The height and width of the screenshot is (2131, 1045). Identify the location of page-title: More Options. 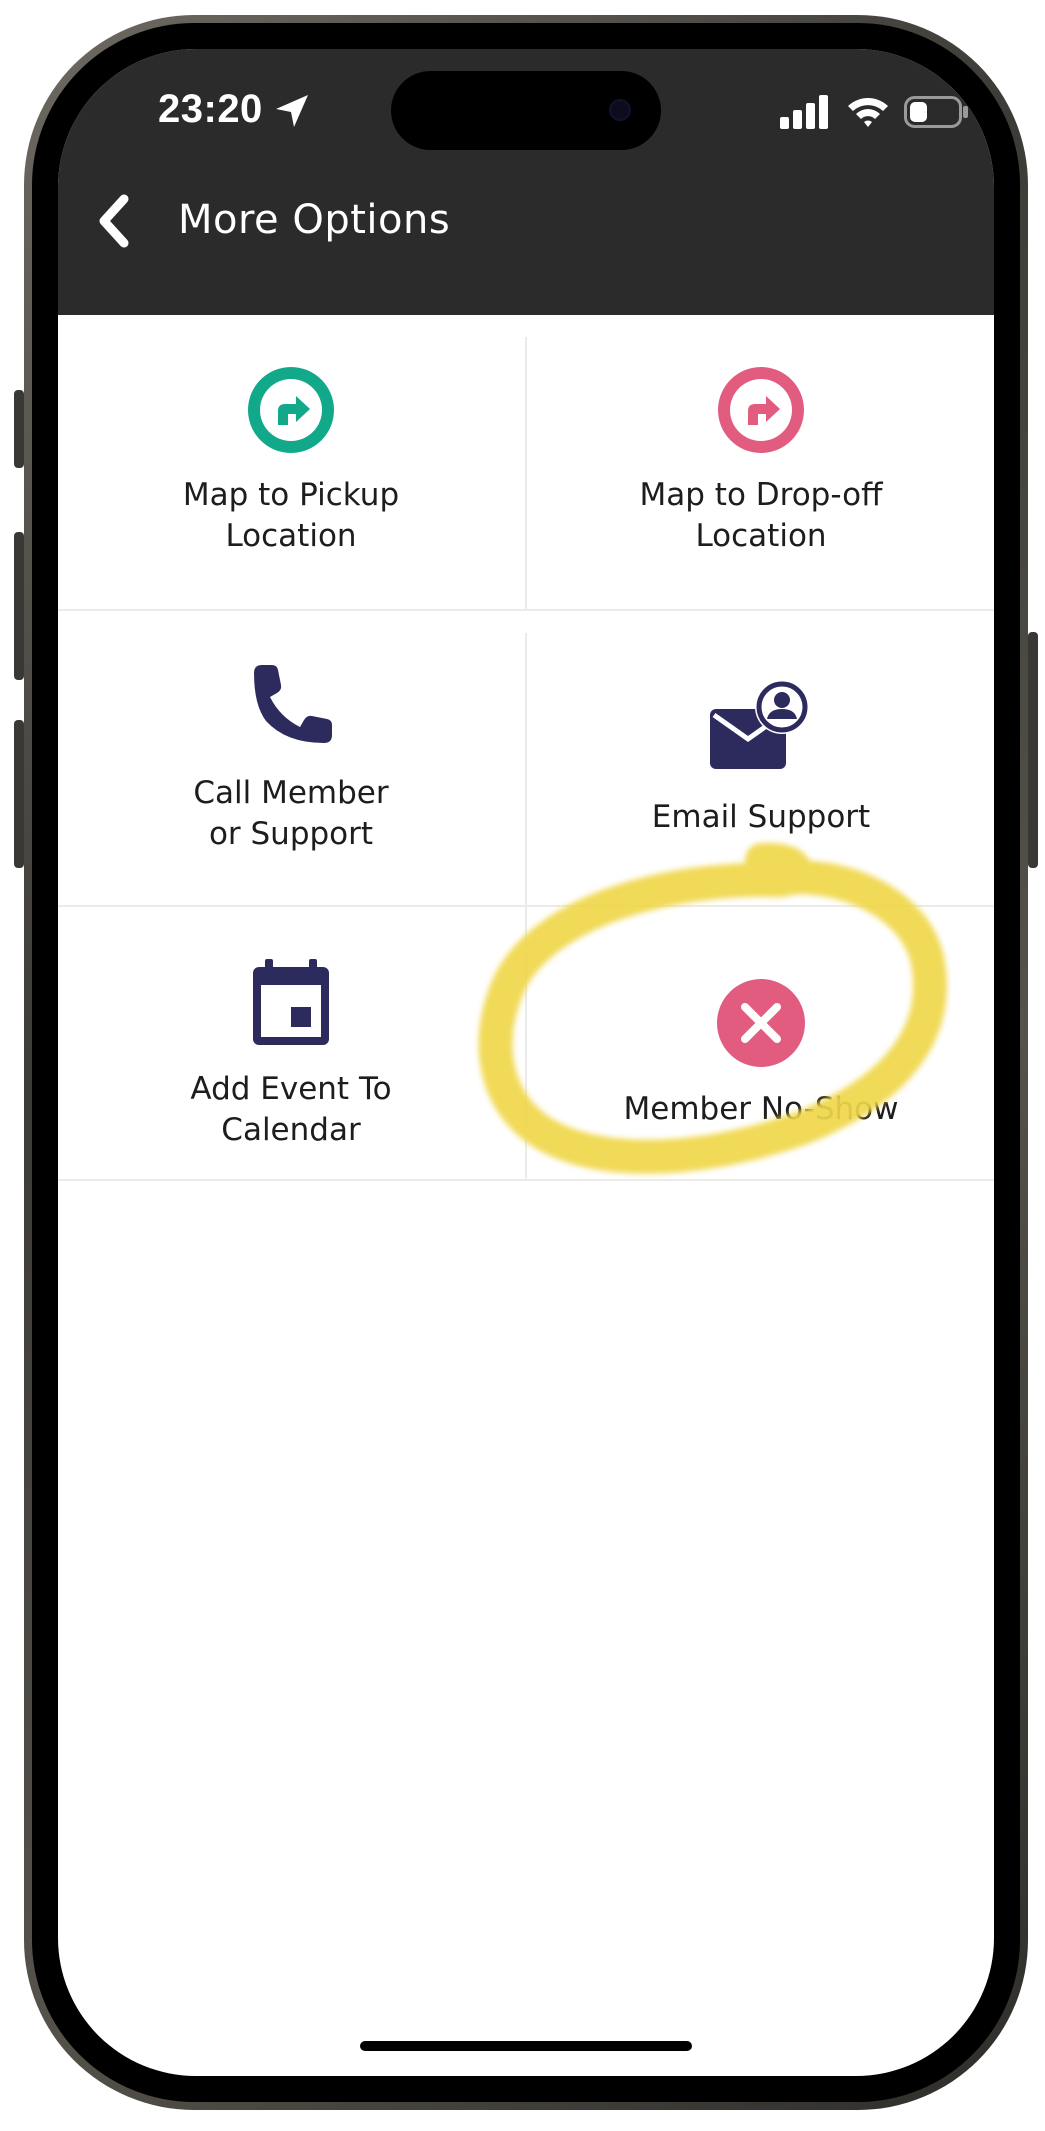
(314, 220).